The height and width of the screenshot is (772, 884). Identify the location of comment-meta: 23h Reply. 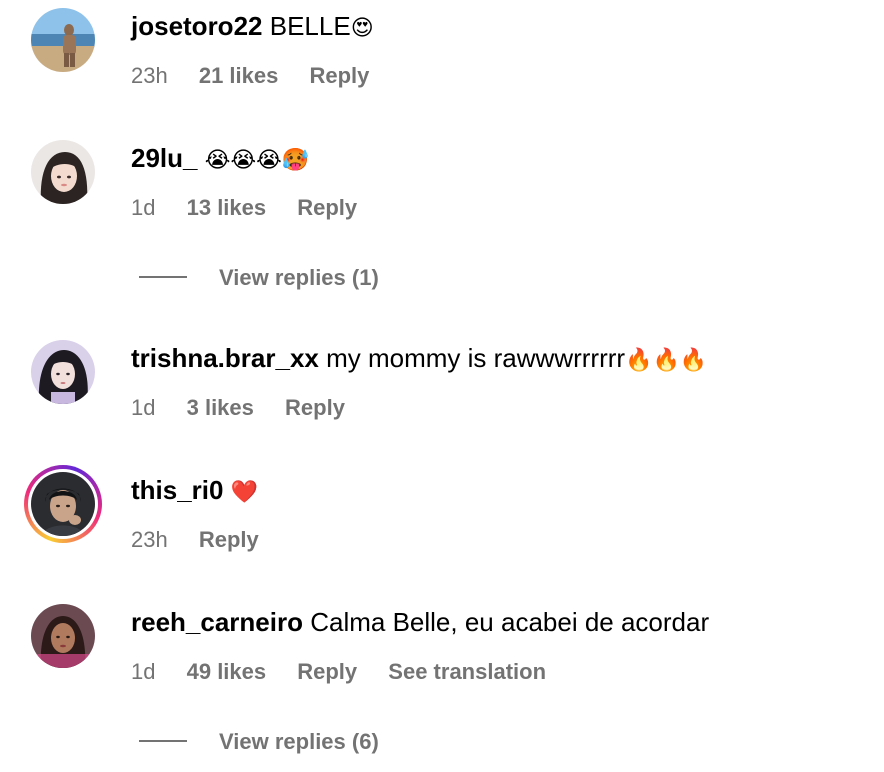
(207, 540).